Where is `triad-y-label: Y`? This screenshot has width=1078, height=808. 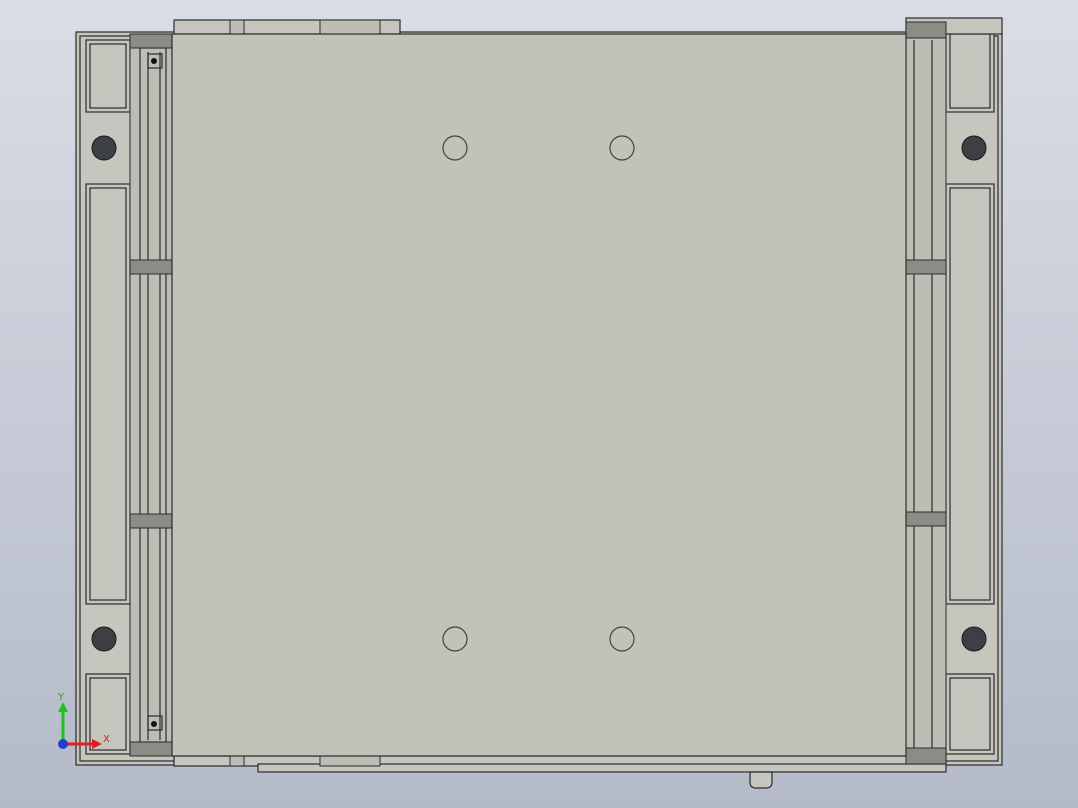 triad-y-label: Y is located at coordinates (61, 697).